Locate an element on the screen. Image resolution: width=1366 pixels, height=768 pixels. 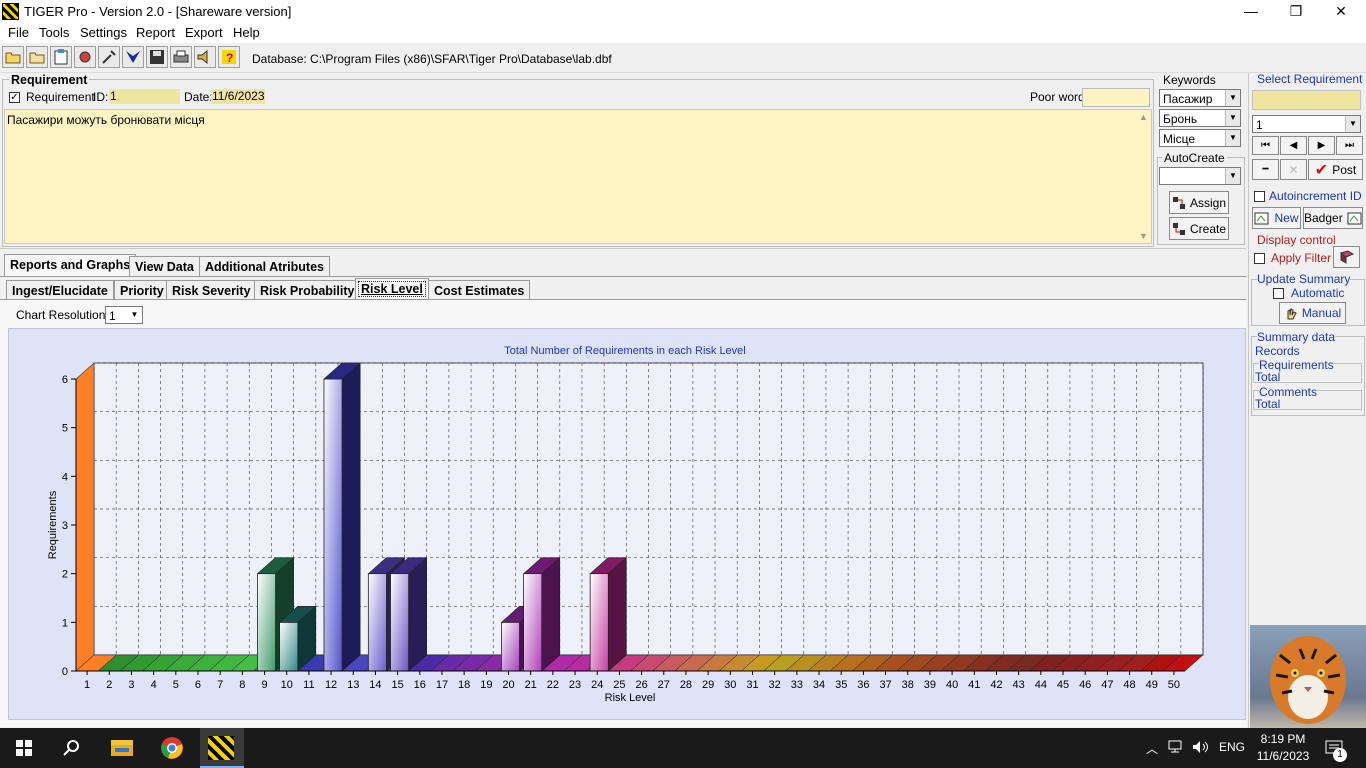
scroll-up-icon: ▲ is located at coordinates (1143, 117).